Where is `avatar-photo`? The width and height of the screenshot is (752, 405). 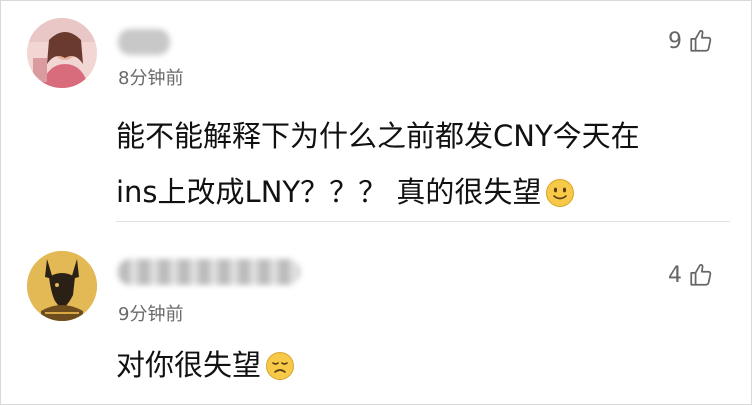 avatar-photo is located at coordinates (62, 53).